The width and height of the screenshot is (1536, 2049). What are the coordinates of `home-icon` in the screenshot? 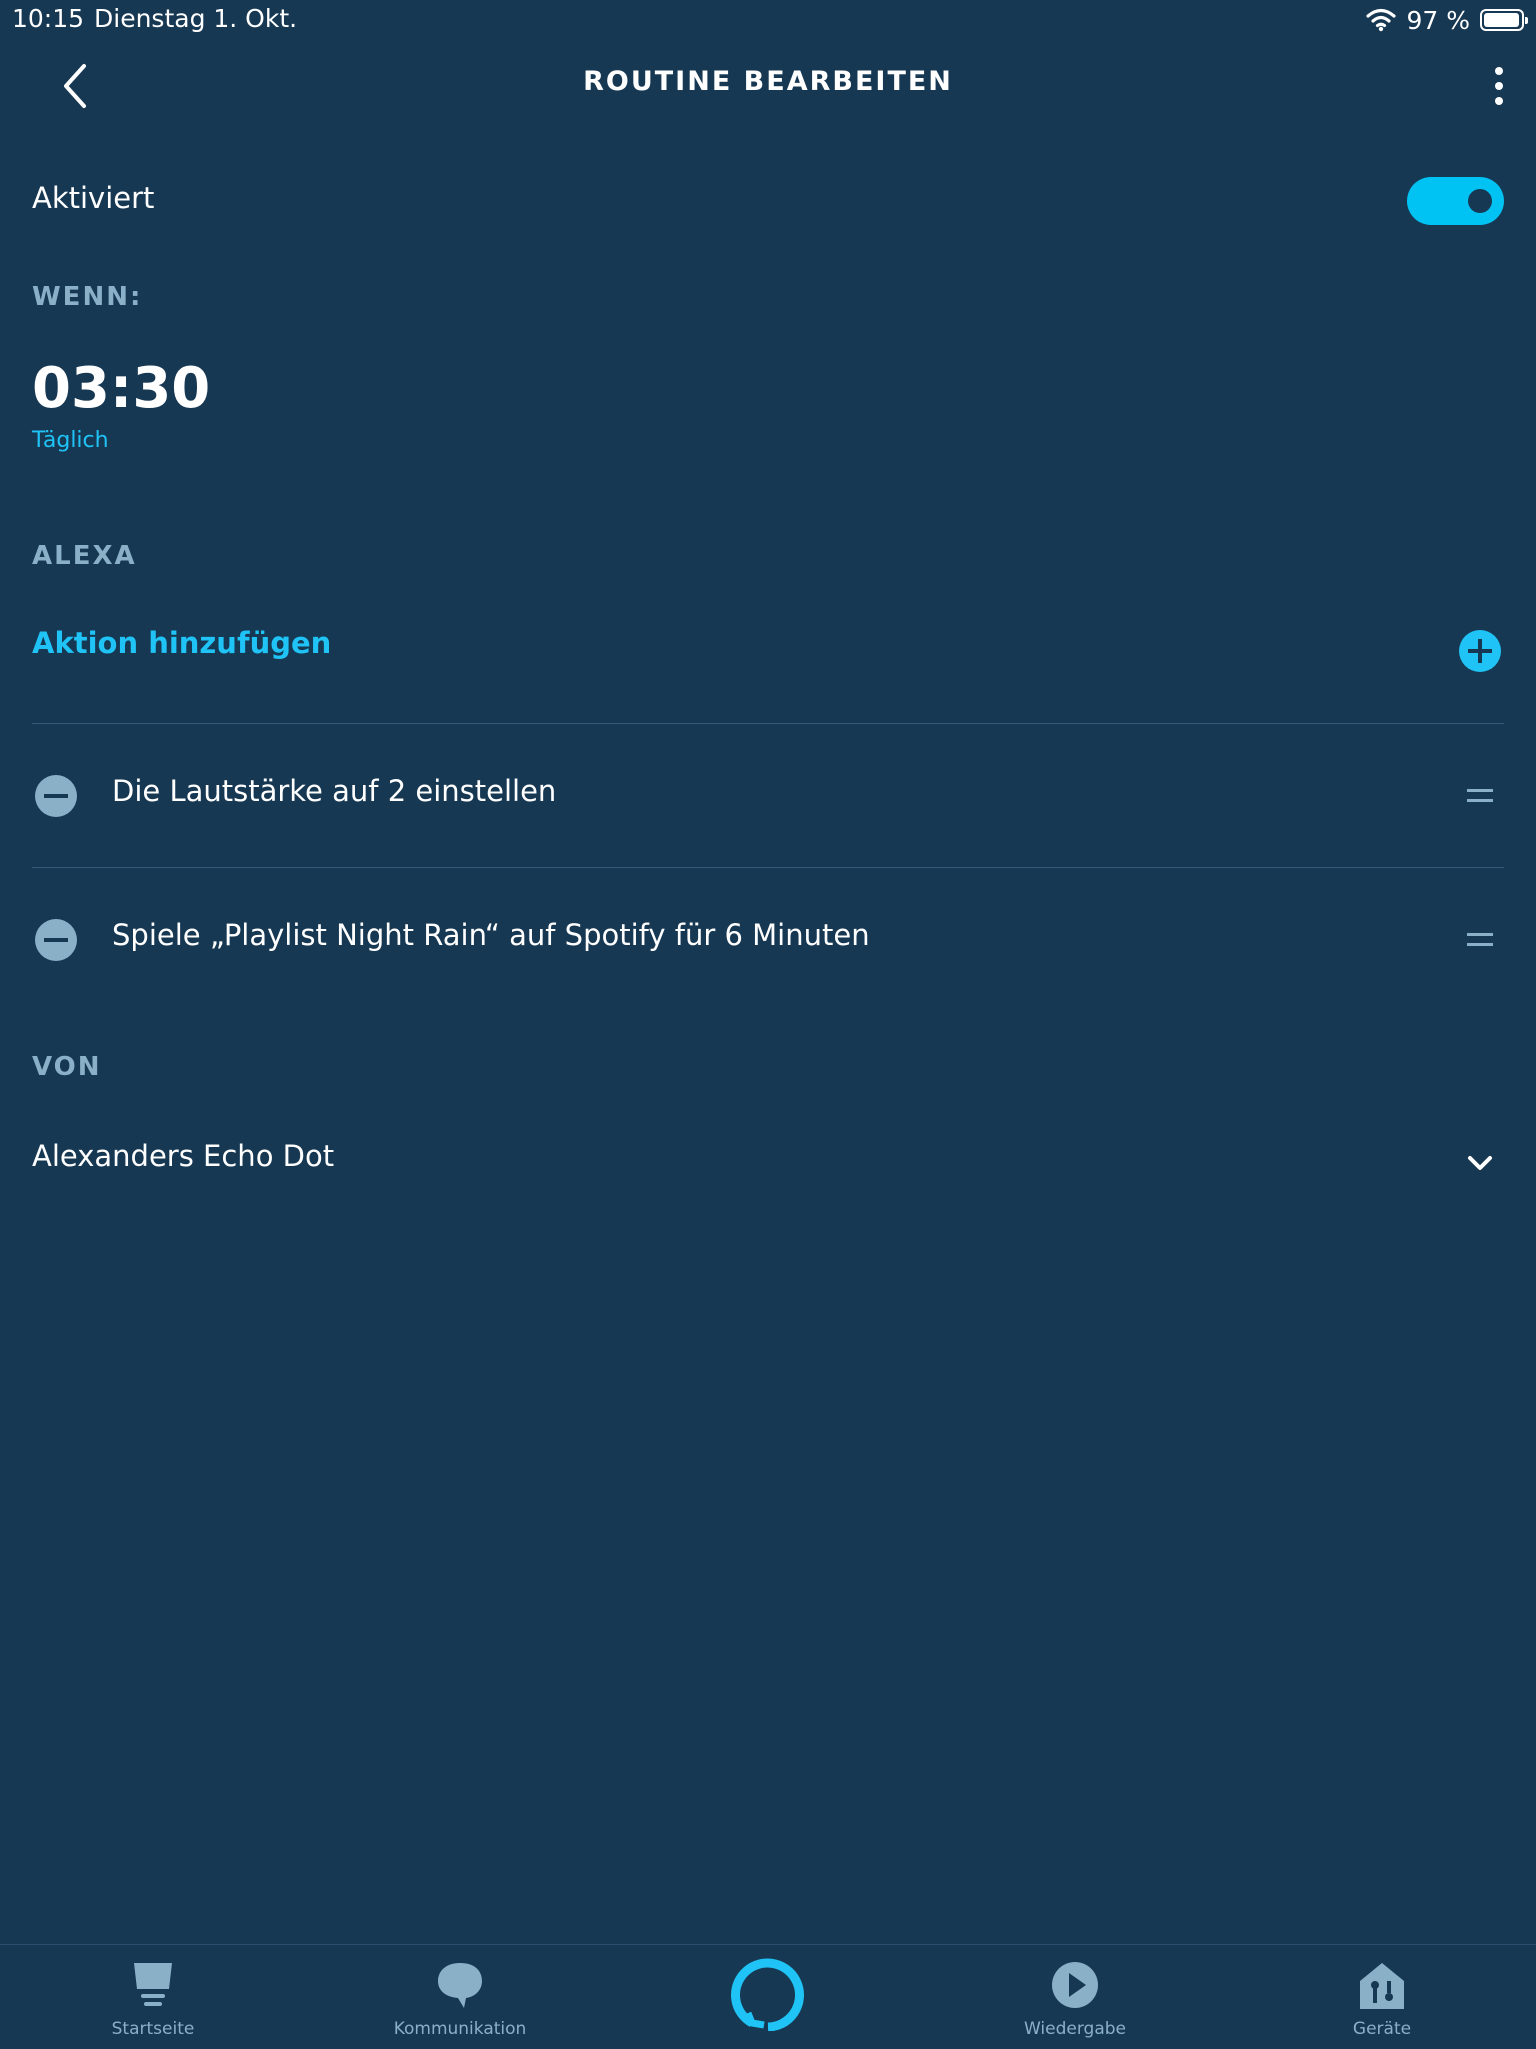 It's located at (153, 1984).